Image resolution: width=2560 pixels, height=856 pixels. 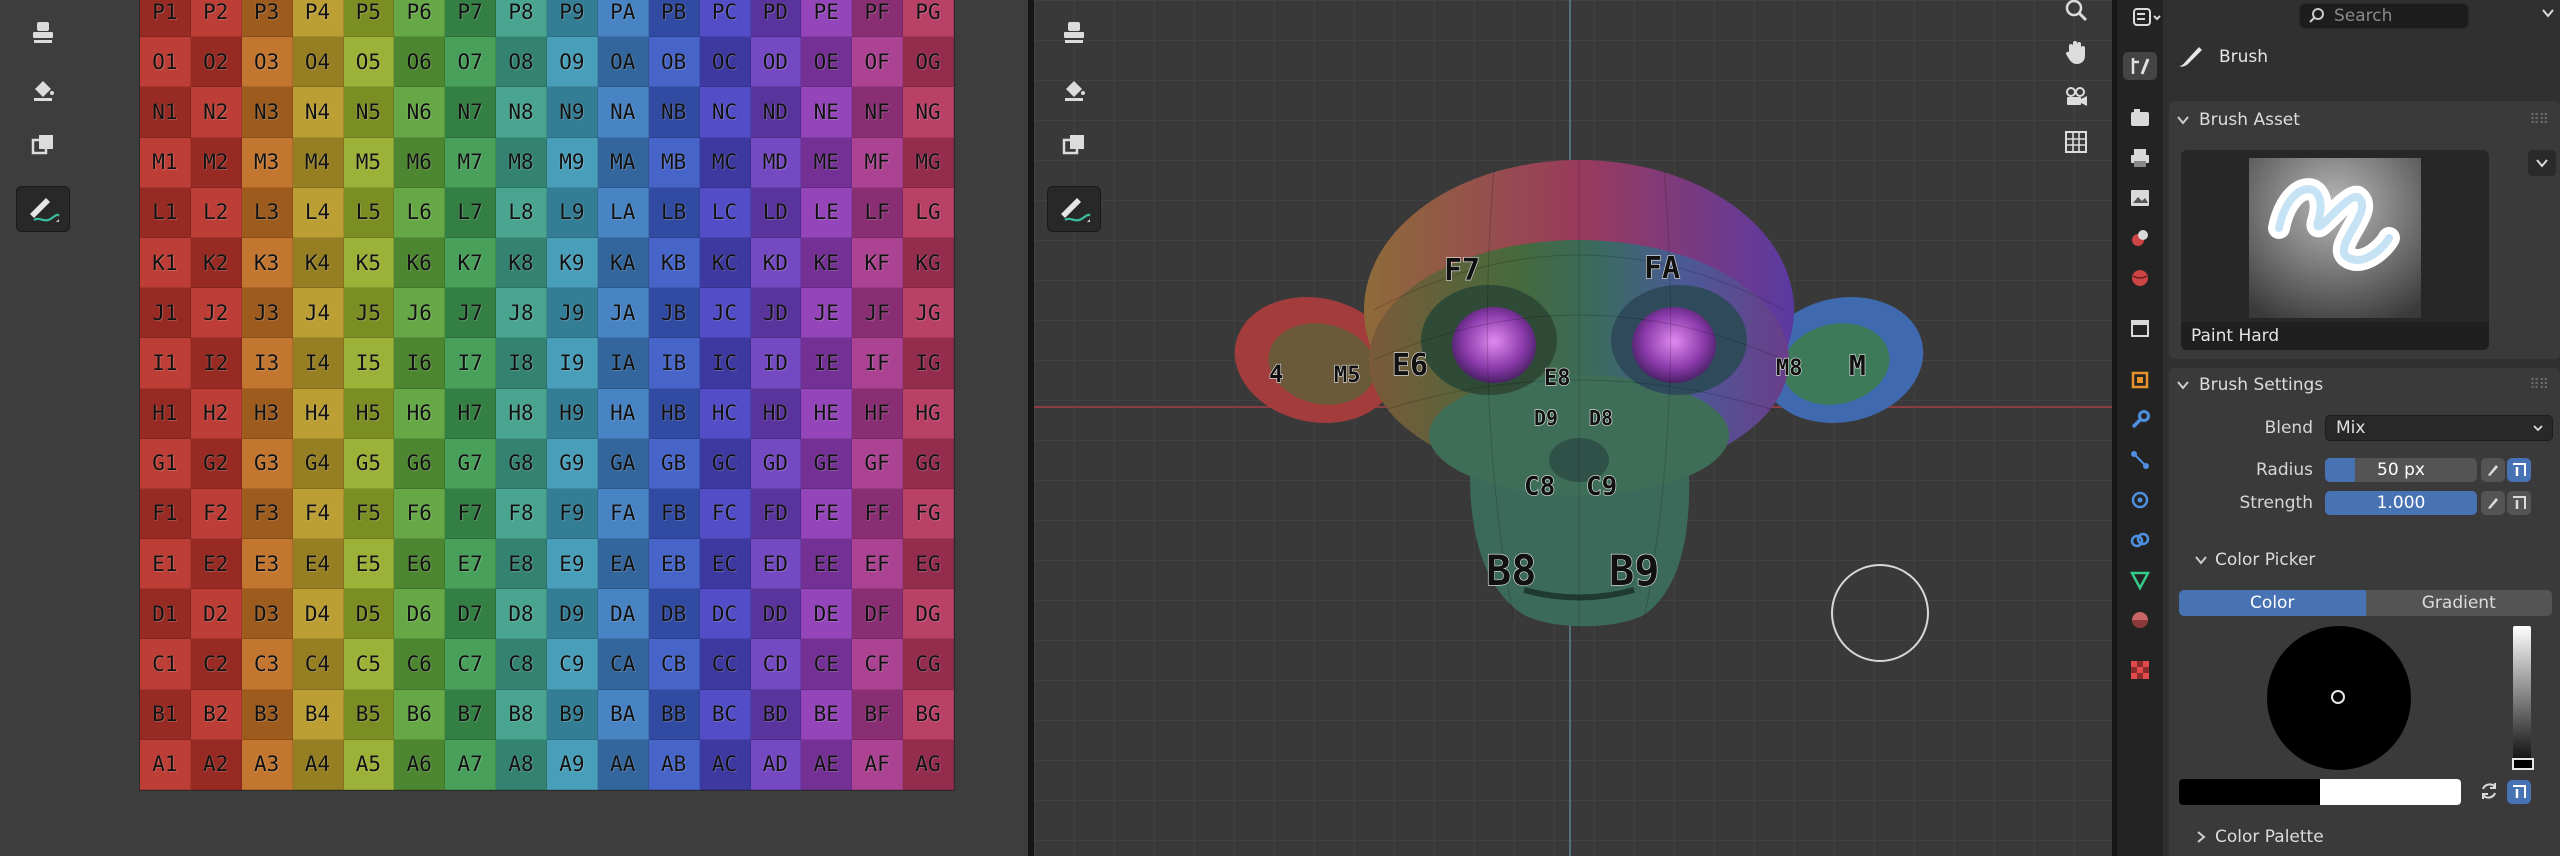 What do you see at coordinates (2076, 15) in the screenshot?
I see `zoom-button` at bounding box center [2076, 15].